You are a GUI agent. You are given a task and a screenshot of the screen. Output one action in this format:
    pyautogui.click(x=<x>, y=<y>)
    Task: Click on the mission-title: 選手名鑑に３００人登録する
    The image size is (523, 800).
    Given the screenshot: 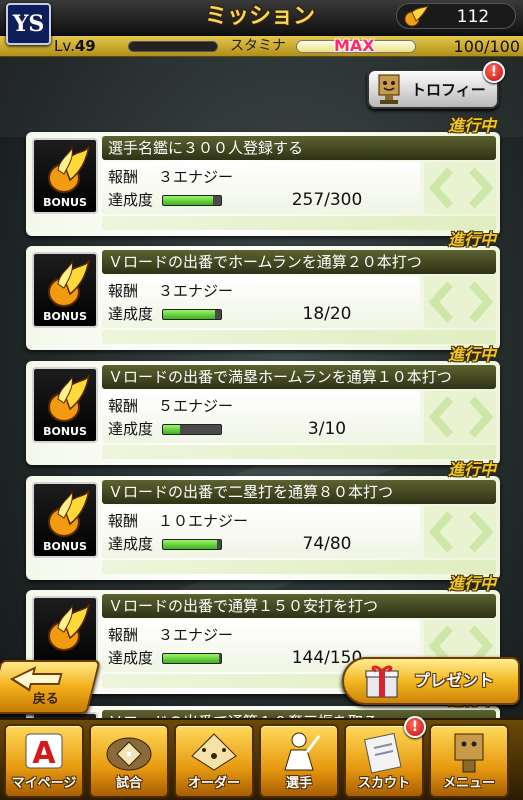 What is the action you would take?
    pyautogui.click(x=206, y=148)
    